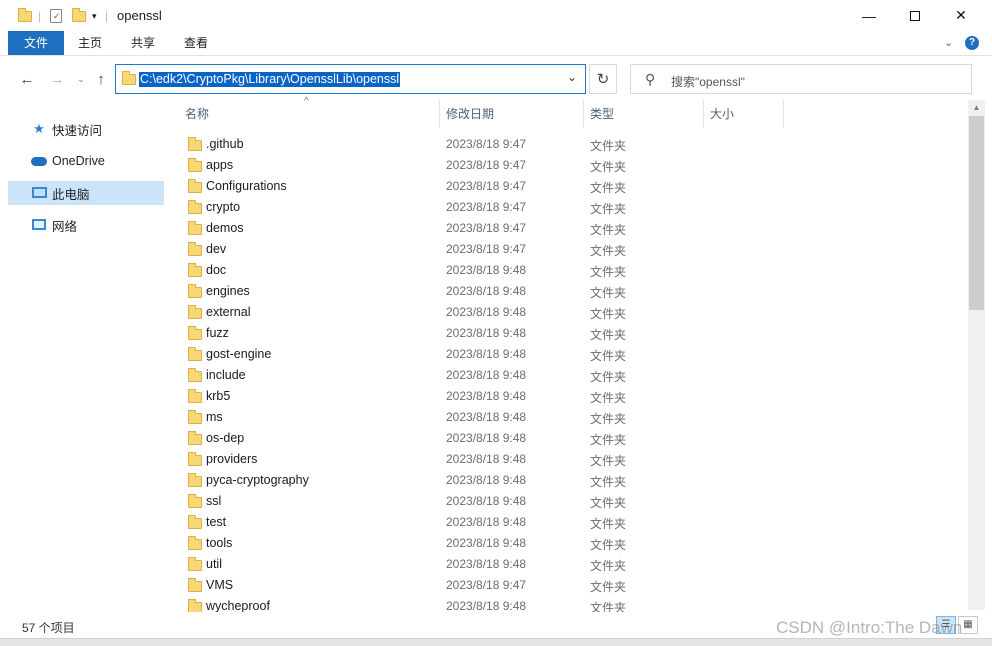 The image size is (992, 646). Describe the element at coordinates (225, 144) in the screenshot. I see `file-name: .github` at that location.